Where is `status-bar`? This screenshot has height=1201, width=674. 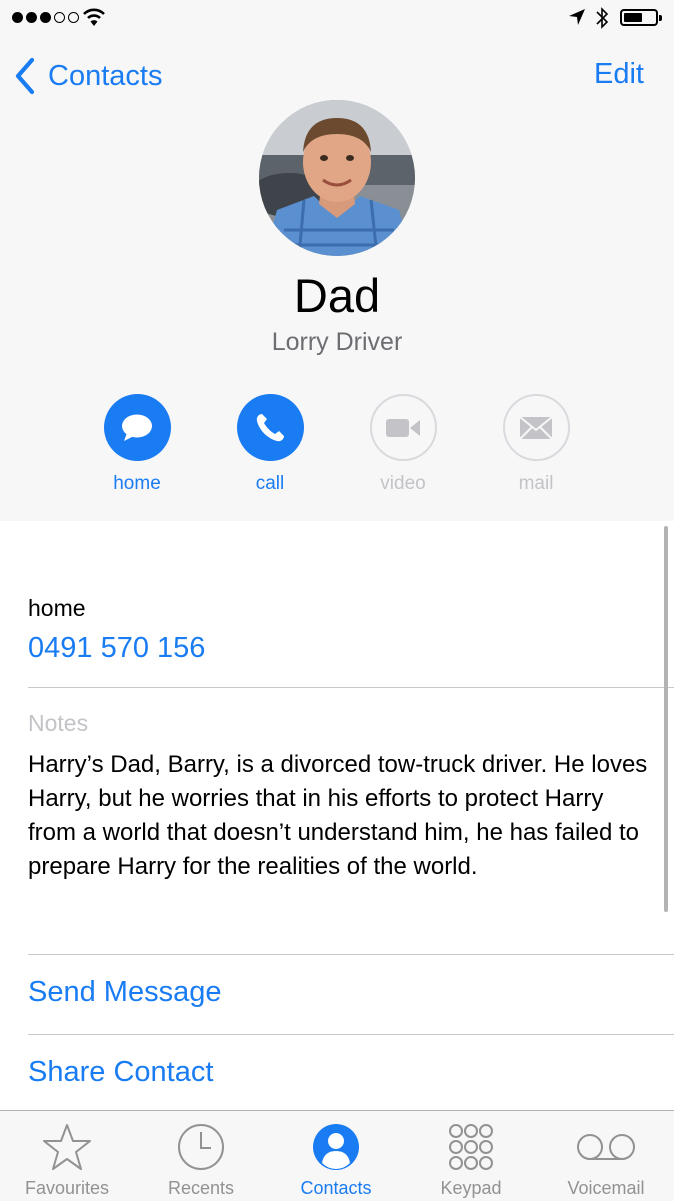 status-bar is located at coordinates (337, 19).